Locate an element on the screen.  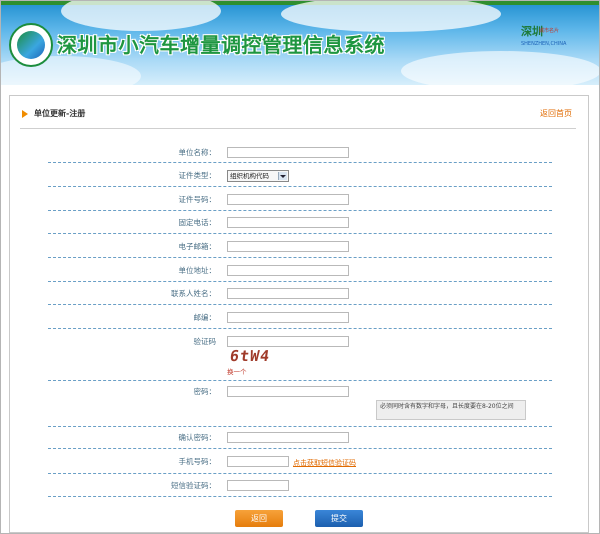
contact-name-input is located at coordinates (288, 293).